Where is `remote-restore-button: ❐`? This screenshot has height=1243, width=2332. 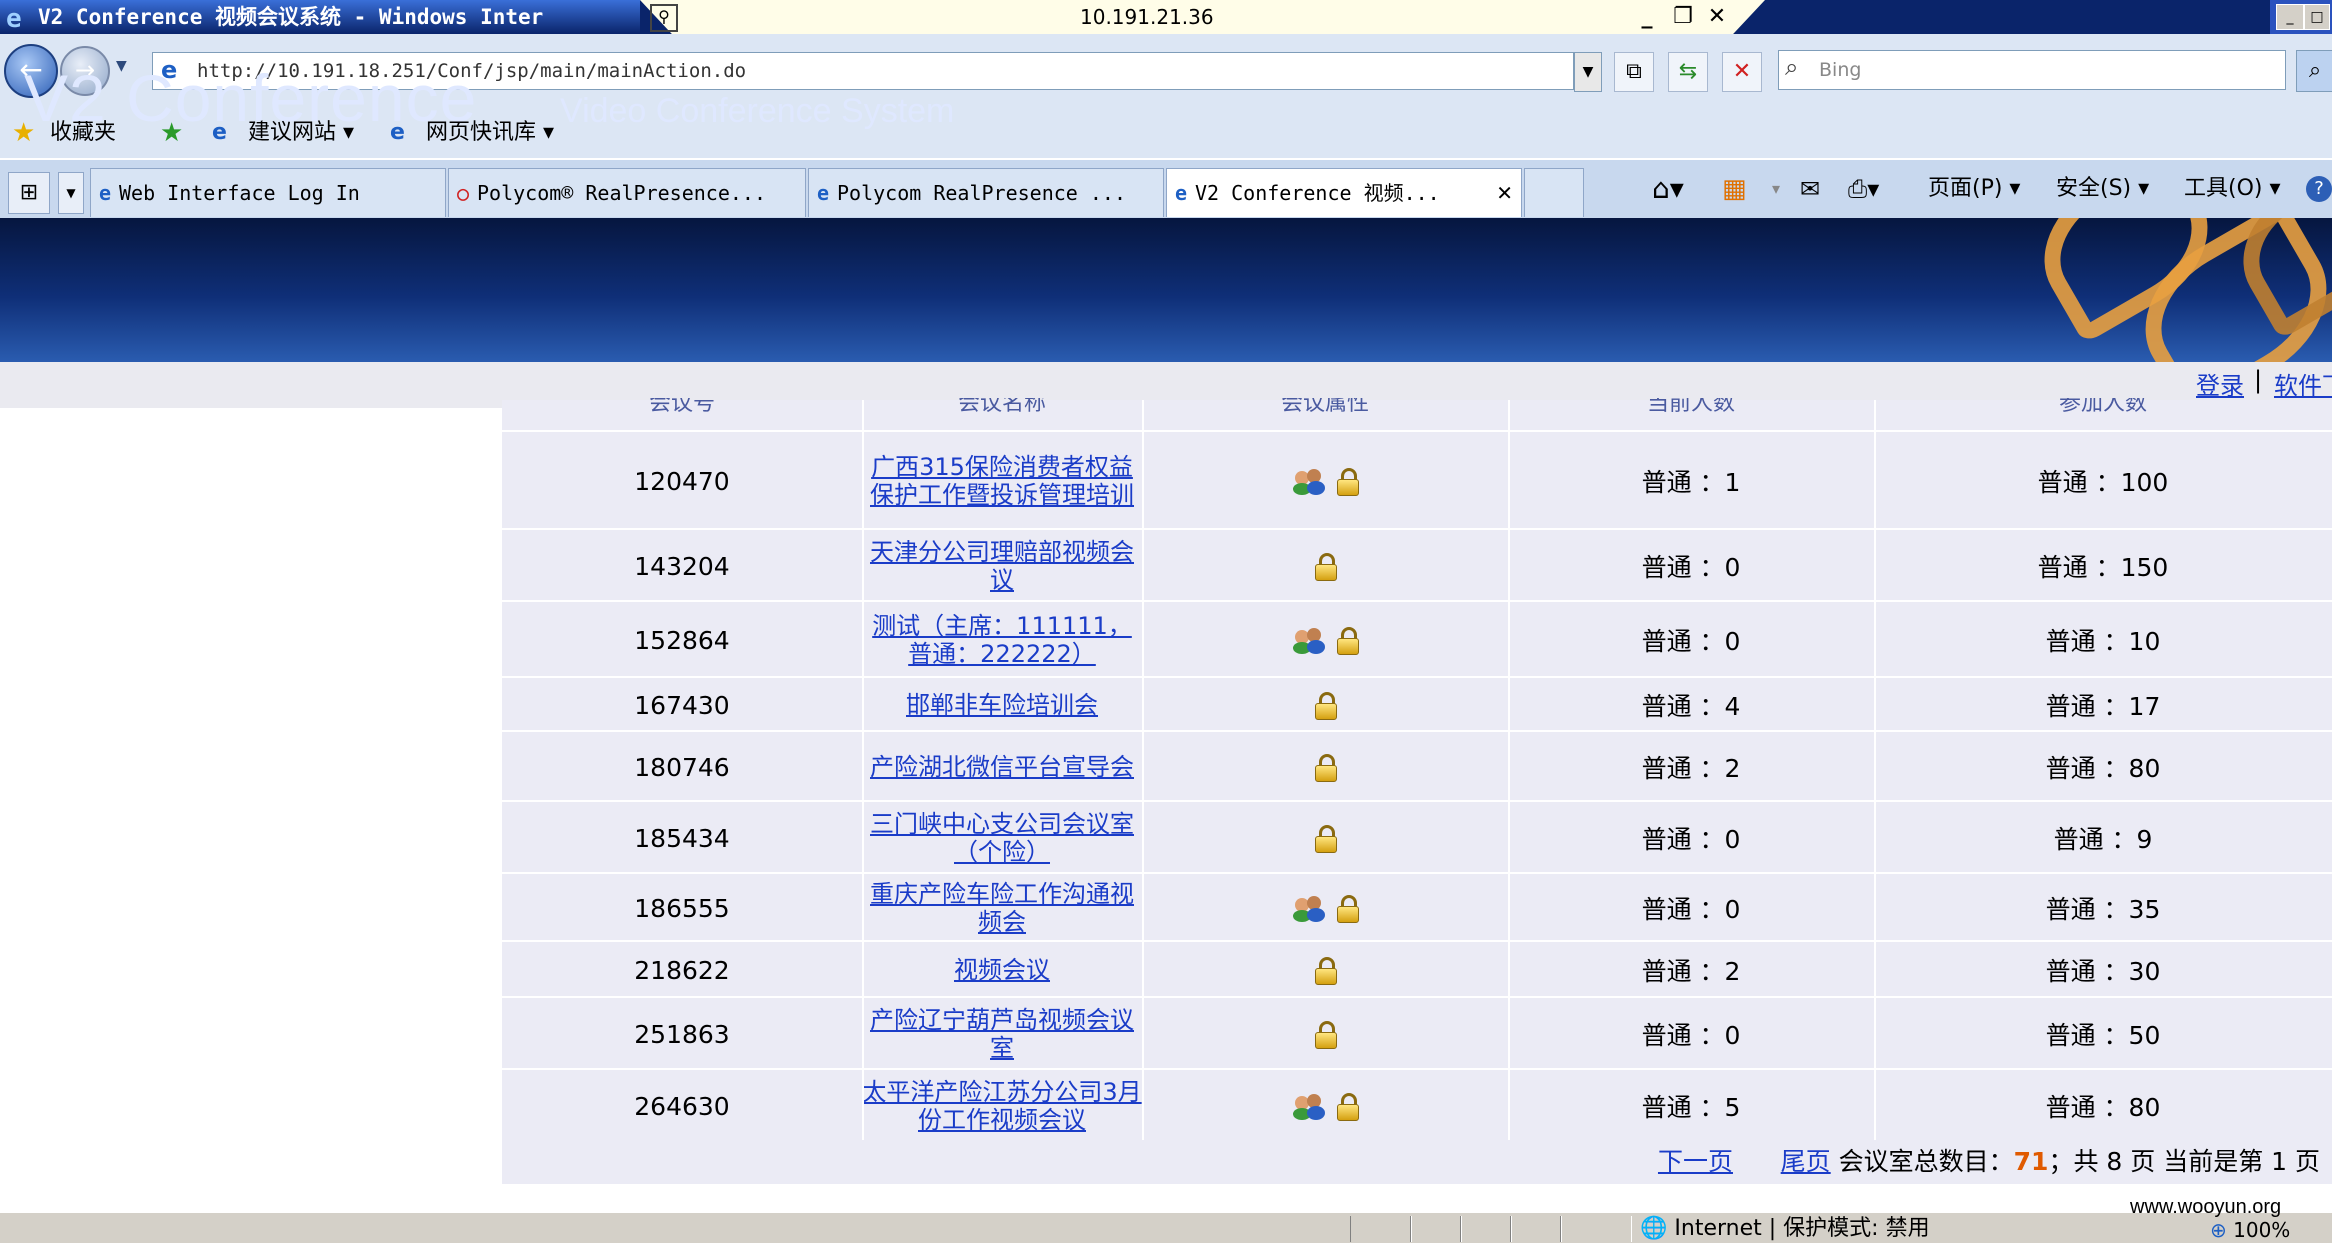 remote-restore-button: ❐ is located at coordinates (1683, 17).